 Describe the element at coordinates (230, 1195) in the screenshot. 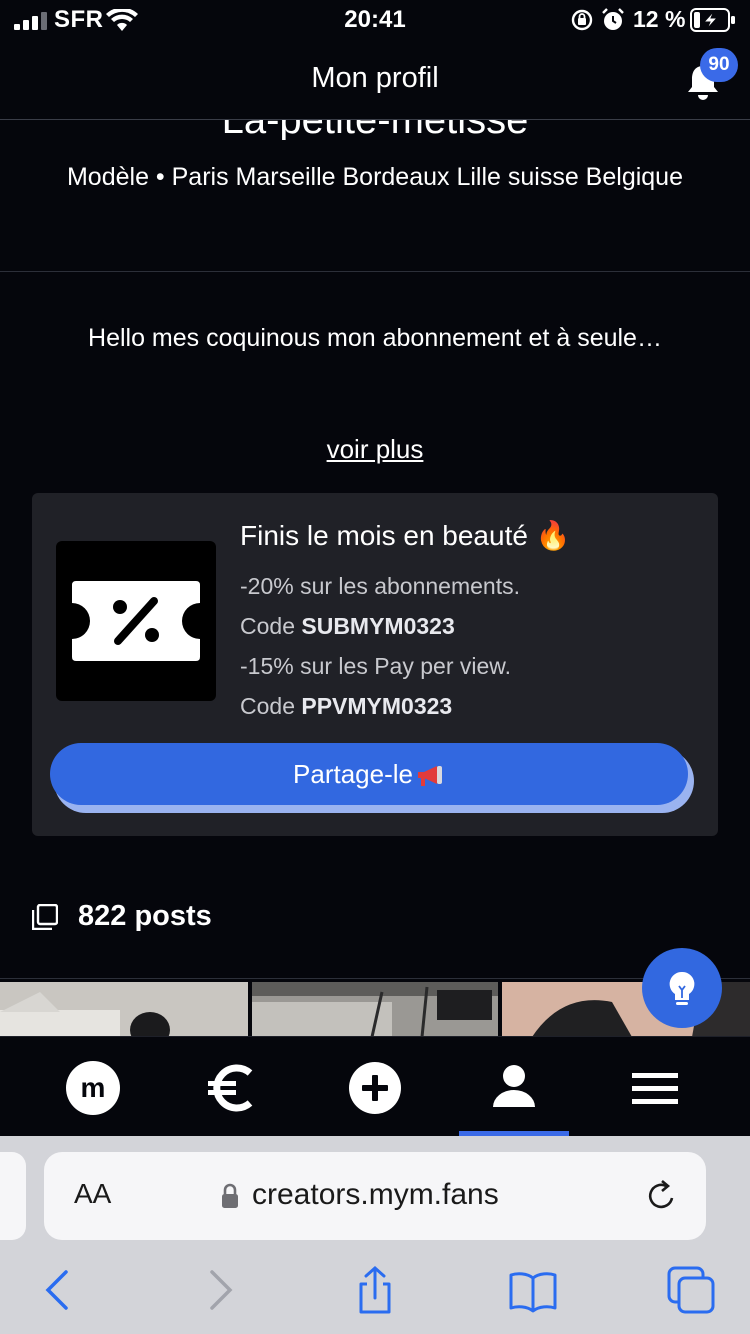

I see `lock-icon` at that location.